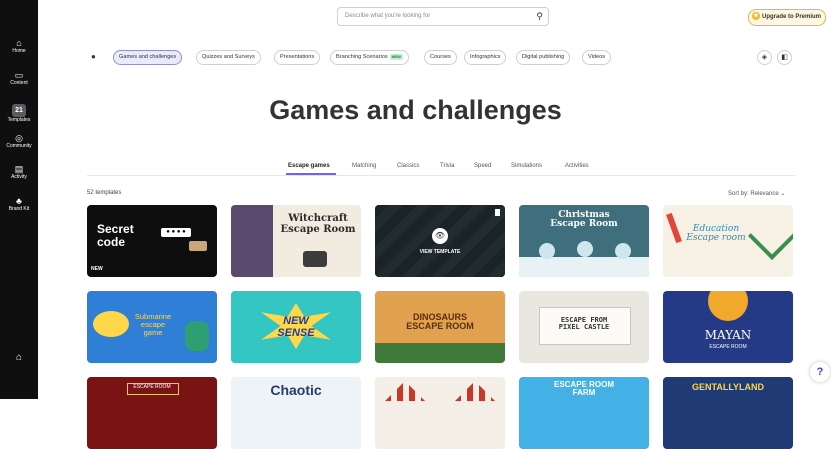 This screenshot has width=831, height=449. I want to click on card-title: Witchcraft Escape Room, so click(318, 224).